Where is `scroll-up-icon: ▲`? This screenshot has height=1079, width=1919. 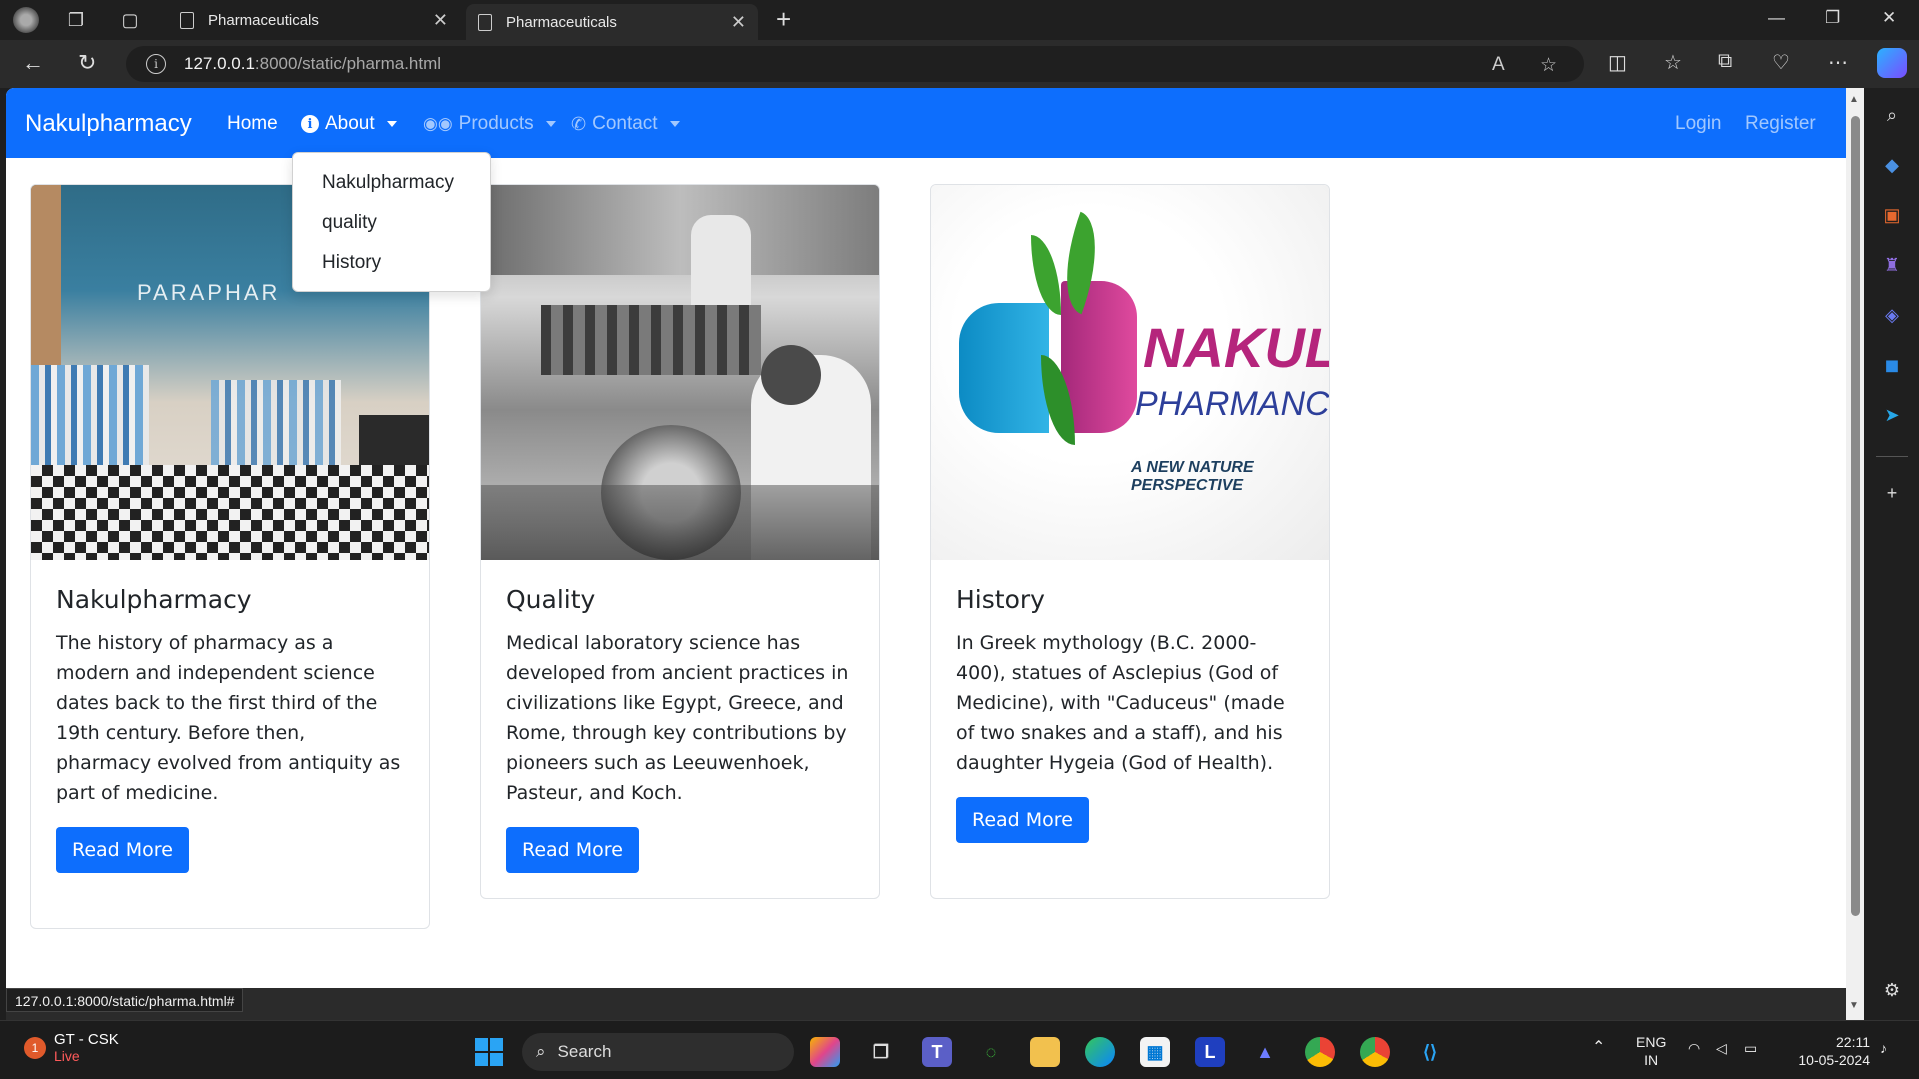
scroll-up-icon: ▲ is located at coordinates (1854, 99).